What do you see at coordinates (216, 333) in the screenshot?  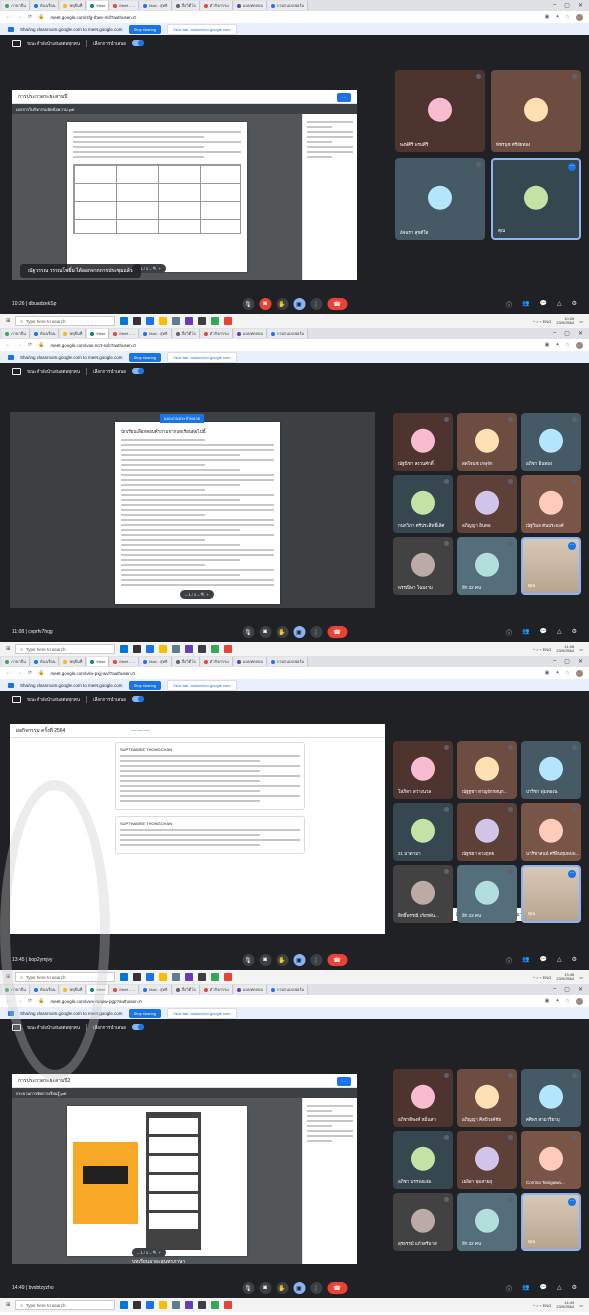 I see `browser-tab: ตัวกิจกรรม` at bounding box center [216, 333].